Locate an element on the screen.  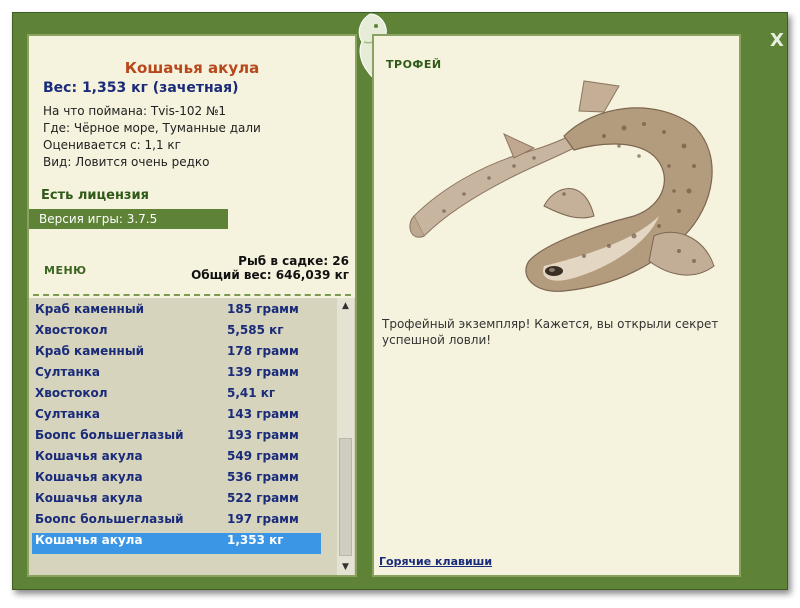
catch-count: Рыб в садке: 26 is located at coordinates (293, 261).